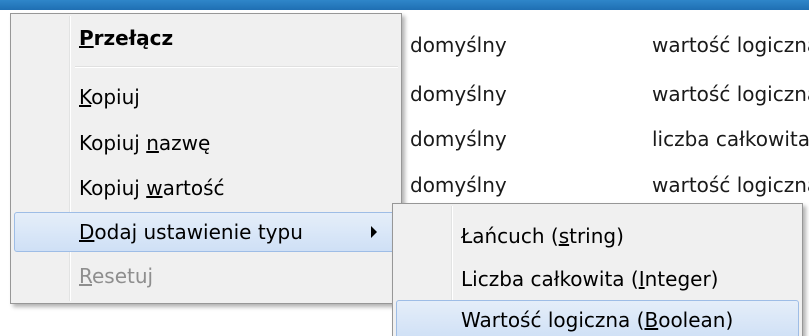  I want to click on menu-separator, so click(236, 66).